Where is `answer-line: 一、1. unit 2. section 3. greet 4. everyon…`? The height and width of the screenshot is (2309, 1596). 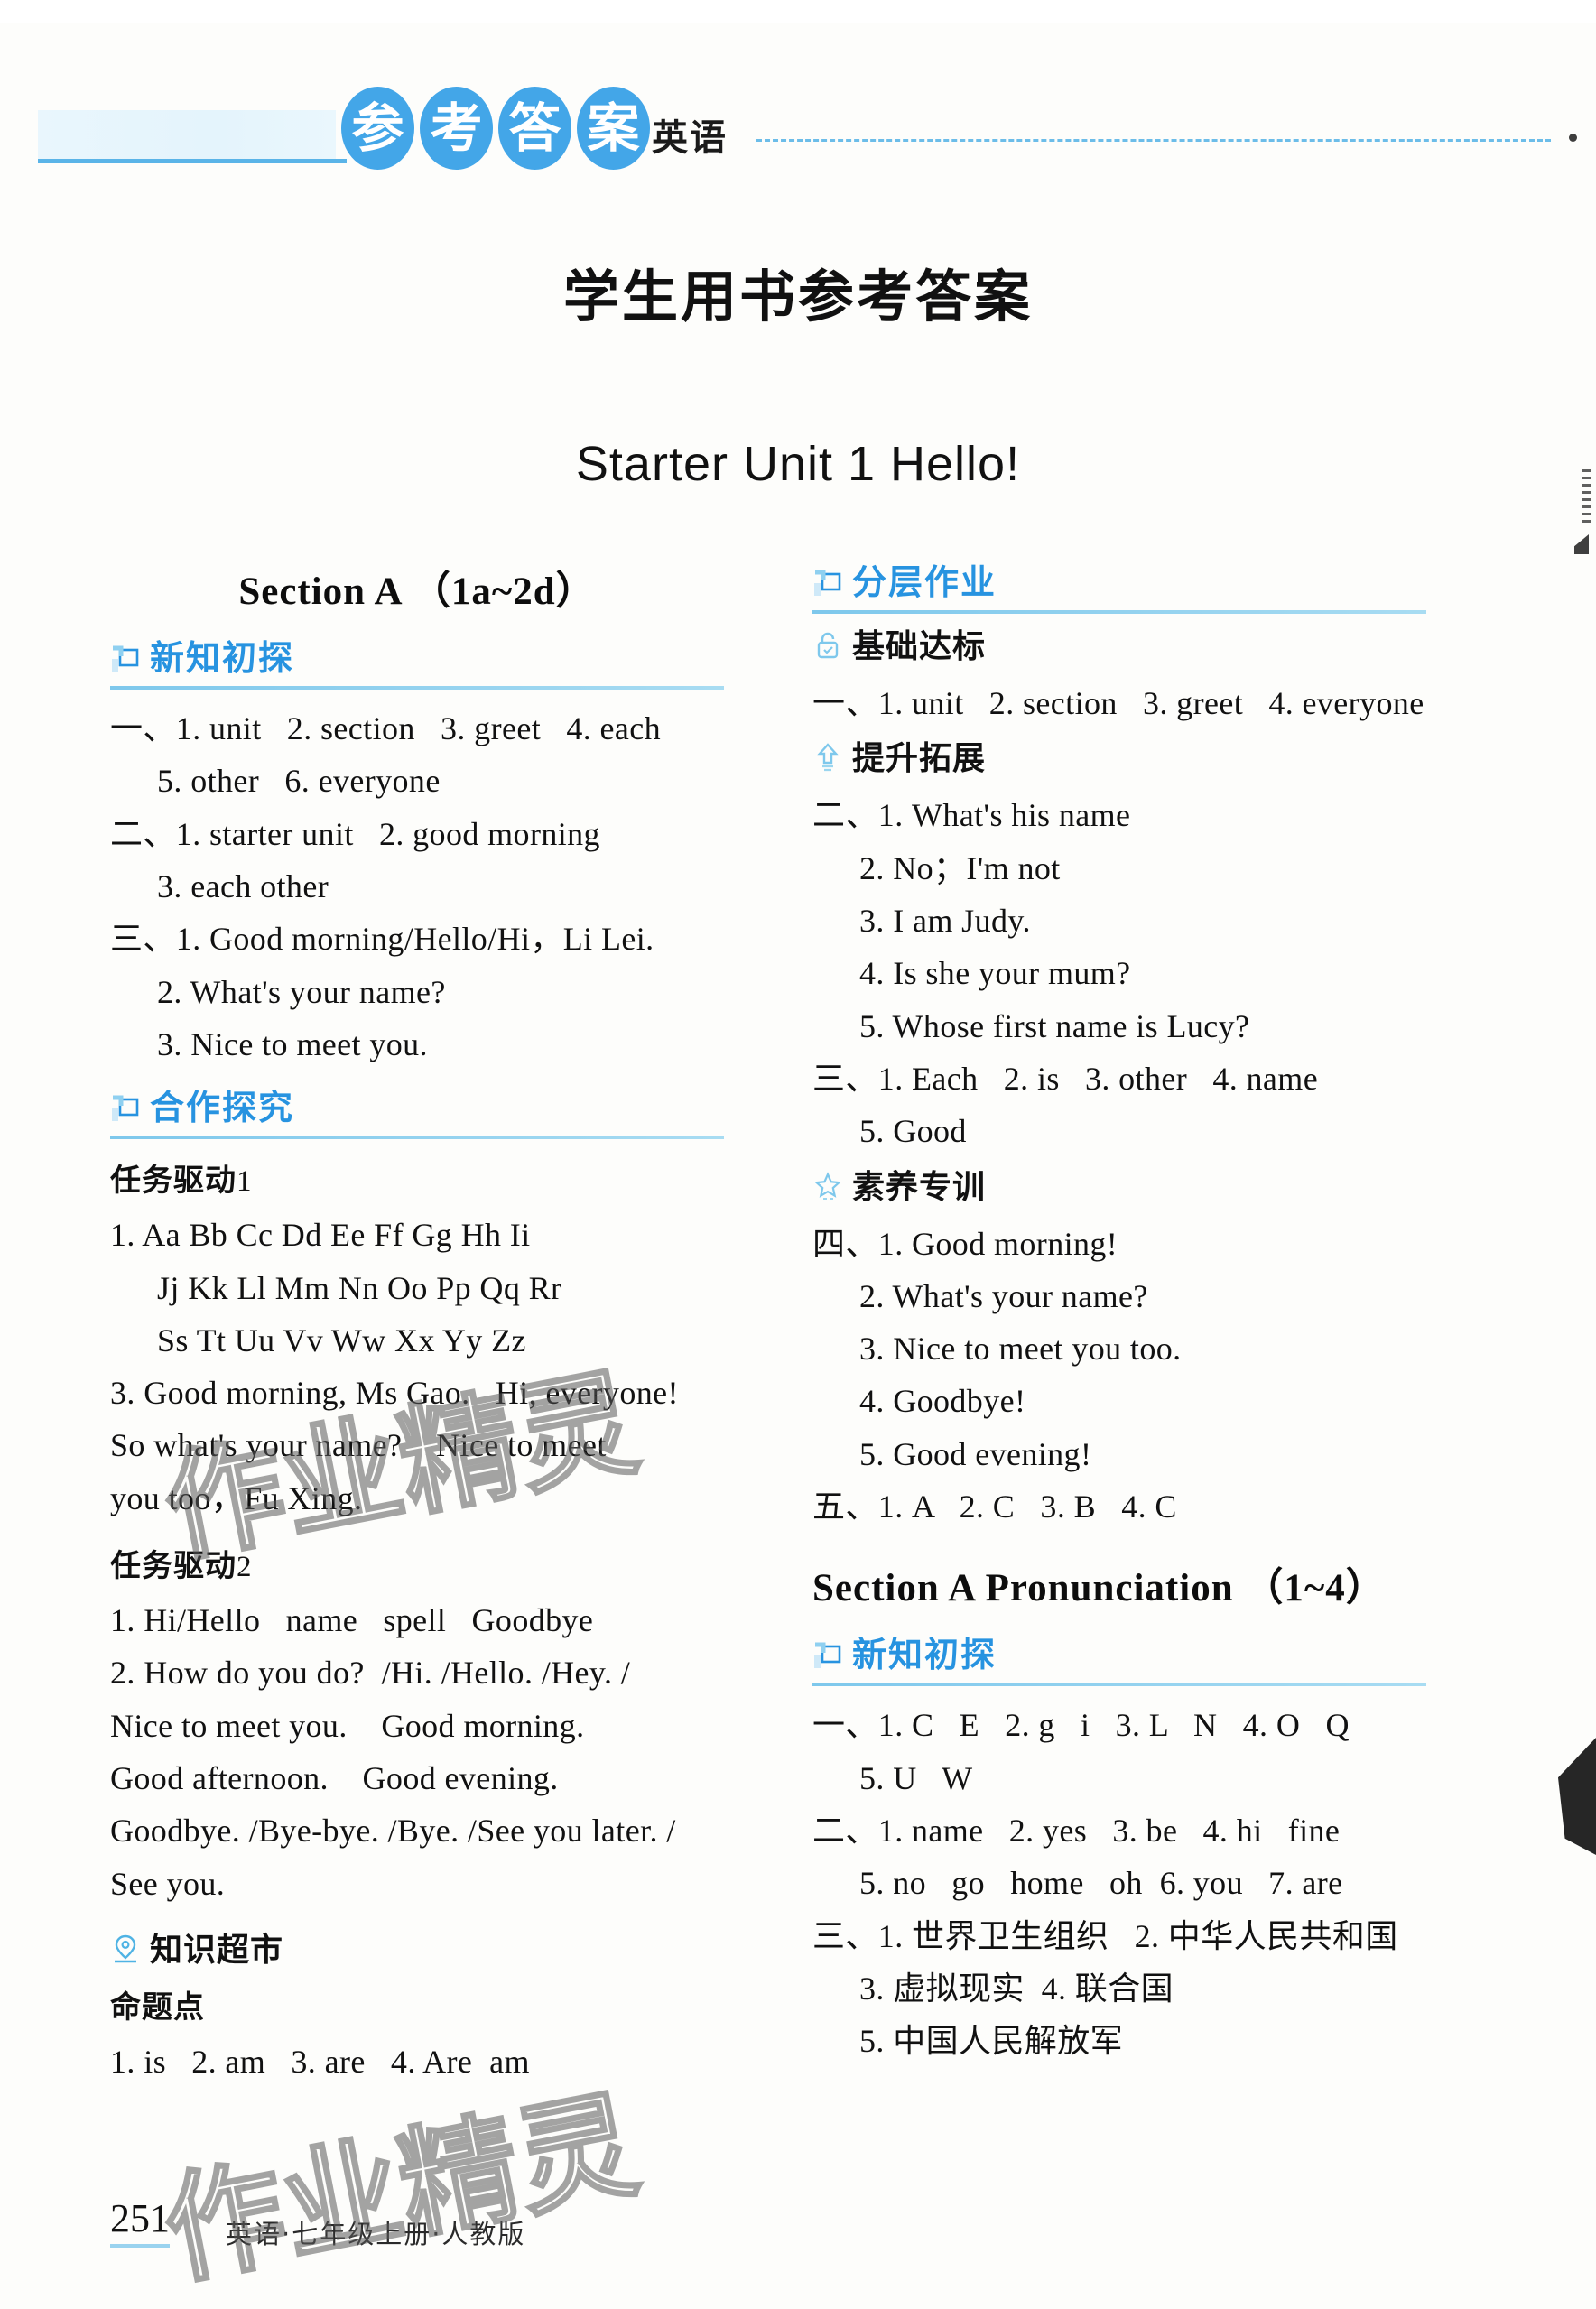
answer-line: 一、1. unit 2. section 3. greet 4. everyon… is located at coordinates (1118, 703).